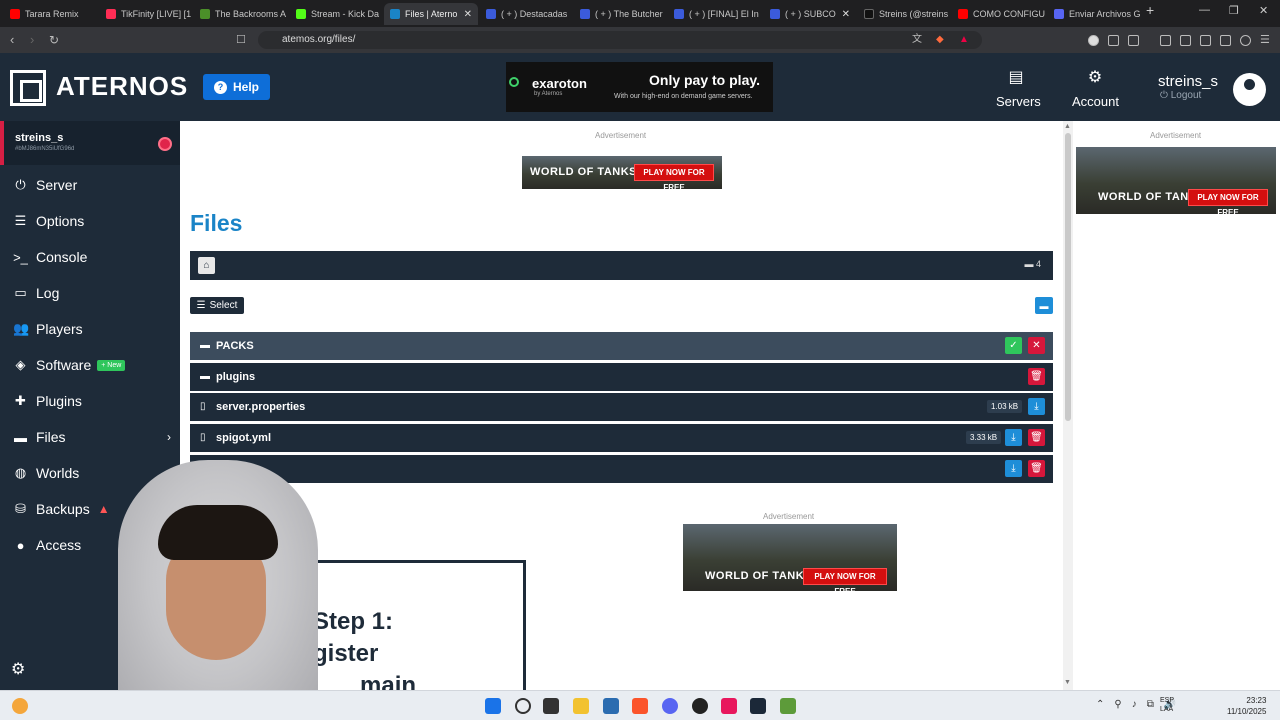 The image size is (1280, 720). What do you see at coordinates (758, 706) in the screenshot?
I see `steam-icon` at bounding box center [758, 706].